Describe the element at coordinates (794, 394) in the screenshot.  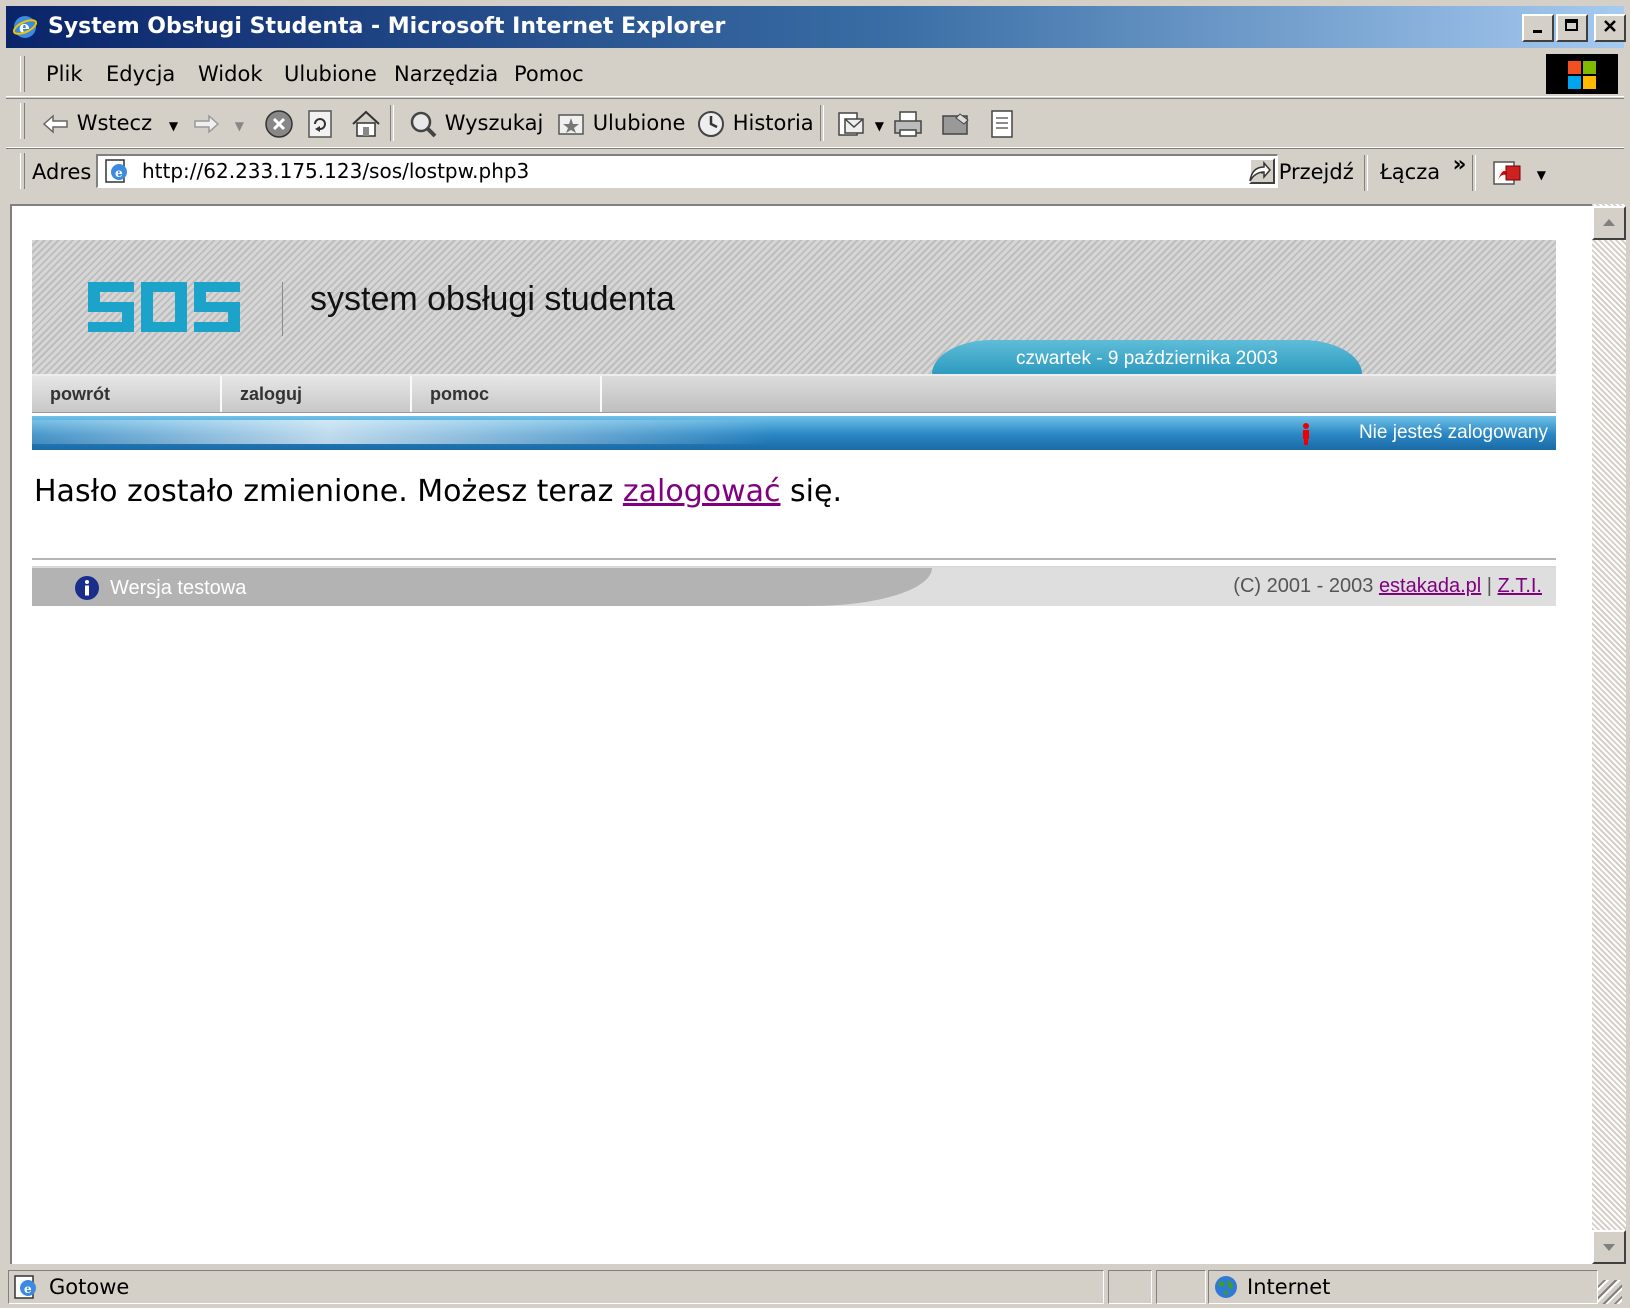
I see `nav-bar: powrót zaloguj pomoc` at that location.